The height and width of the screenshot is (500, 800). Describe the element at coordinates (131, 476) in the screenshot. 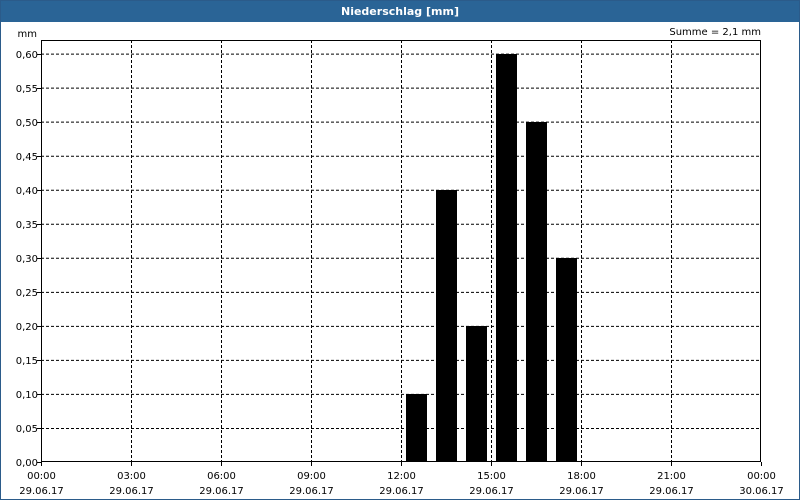

I see `x-tick-time-label: 03:00` at that location.